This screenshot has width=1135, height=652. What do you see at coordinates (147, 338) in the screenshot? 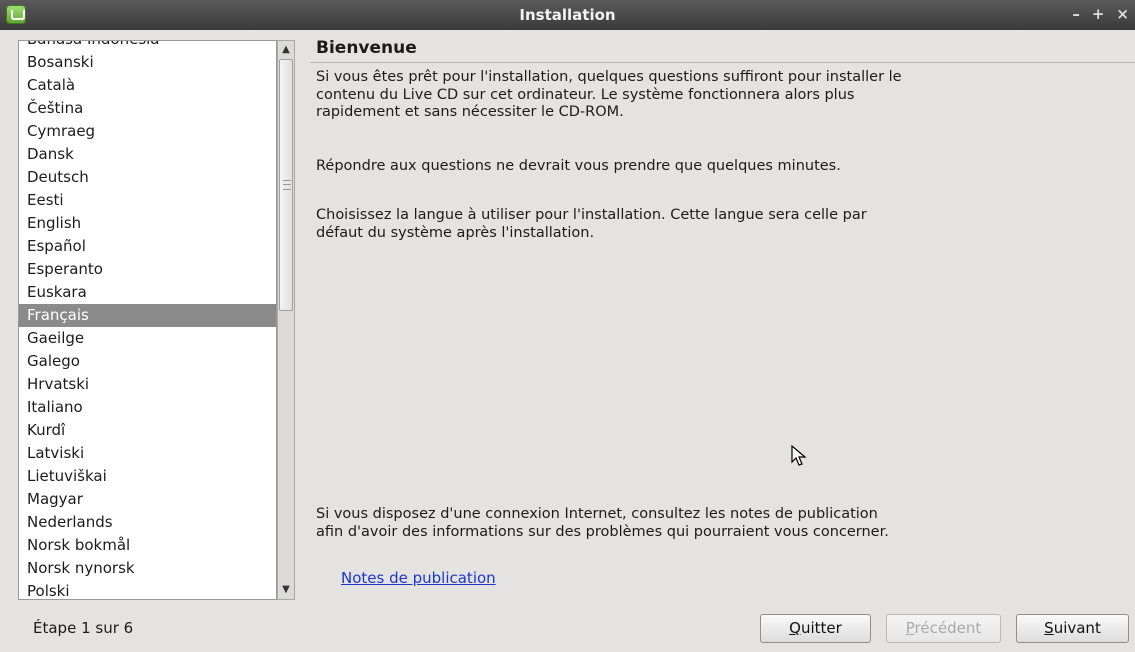
I see `language-item: Gaeilge` at bounding box center [147, 338].